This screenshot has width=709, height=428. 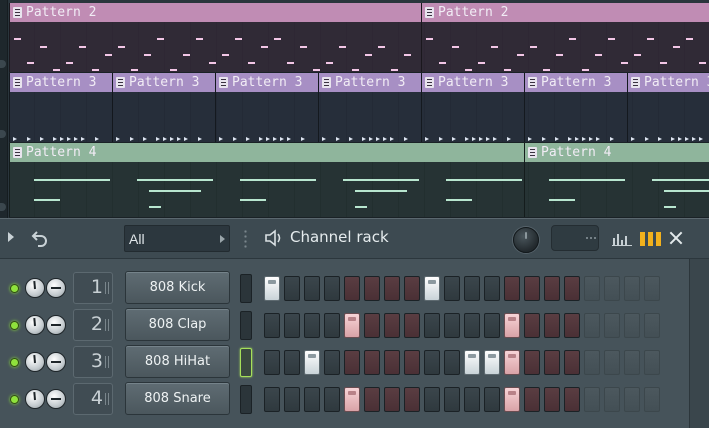 What do you see at coordinates (93, 288) in the screenshot?
I see `mixer-track-number: 1` at bounding box center [93, 288].